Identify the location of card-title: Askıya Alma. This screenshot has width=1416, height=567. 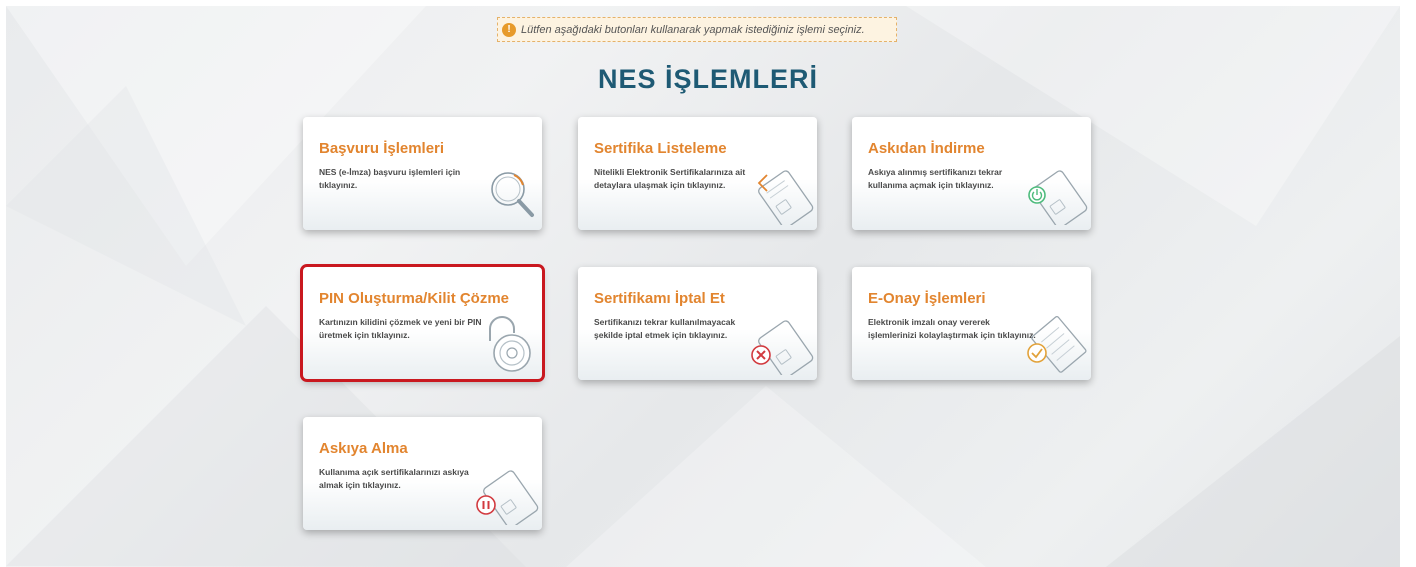
(363, 448).